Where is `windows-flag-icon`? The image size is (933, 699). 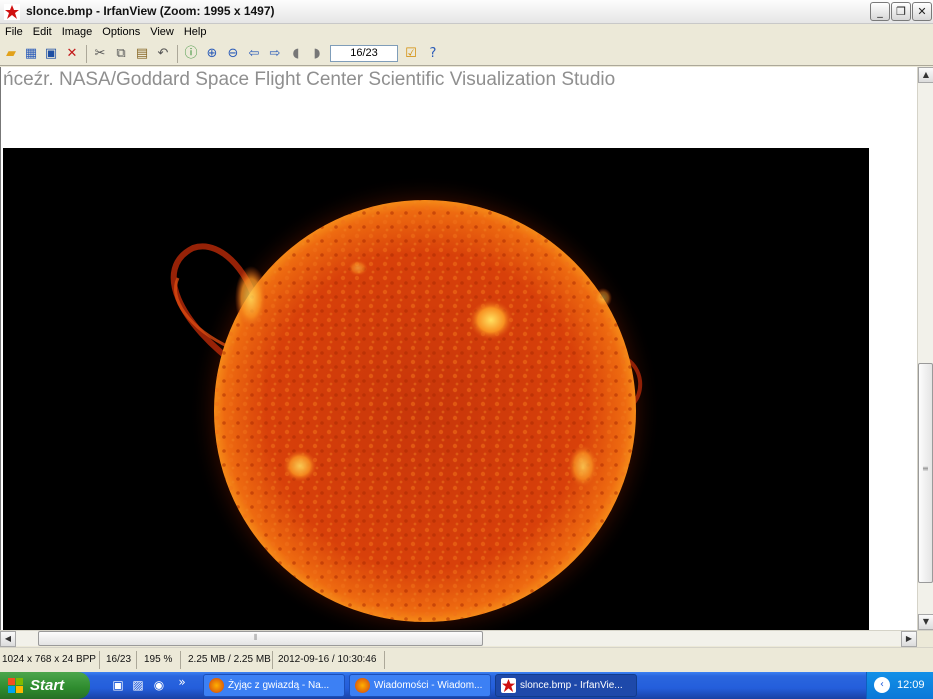 windows-flag-icon is located at coordinates (15, 685).